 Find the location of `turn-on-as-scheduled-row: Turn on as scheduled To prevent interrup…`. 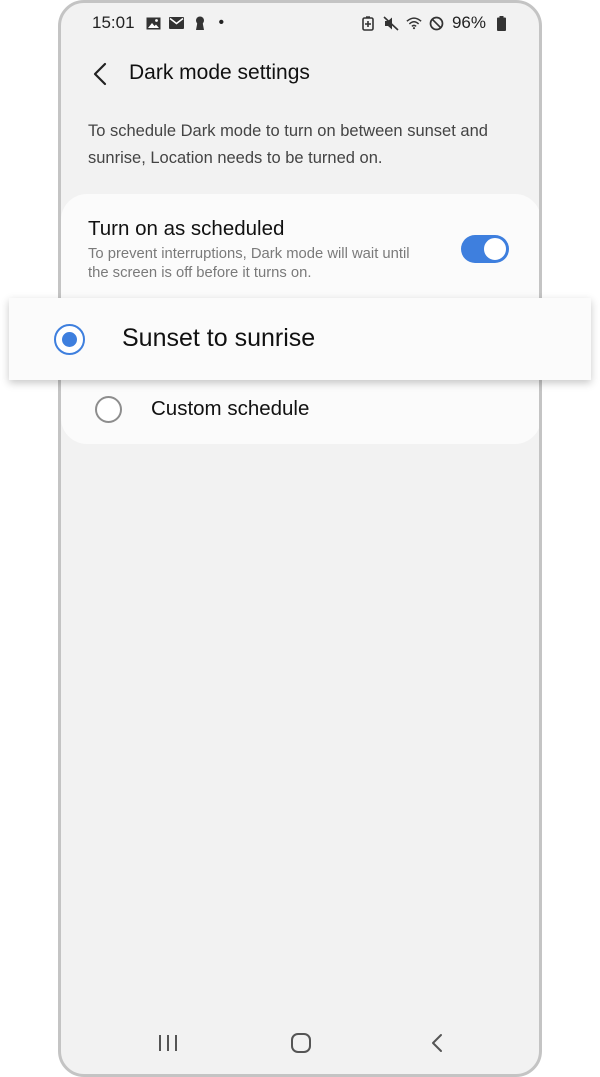

turn-on-as-scheduled-row: Turn on as scheduled To prevent interrup… is located at coordinates (300, 246).